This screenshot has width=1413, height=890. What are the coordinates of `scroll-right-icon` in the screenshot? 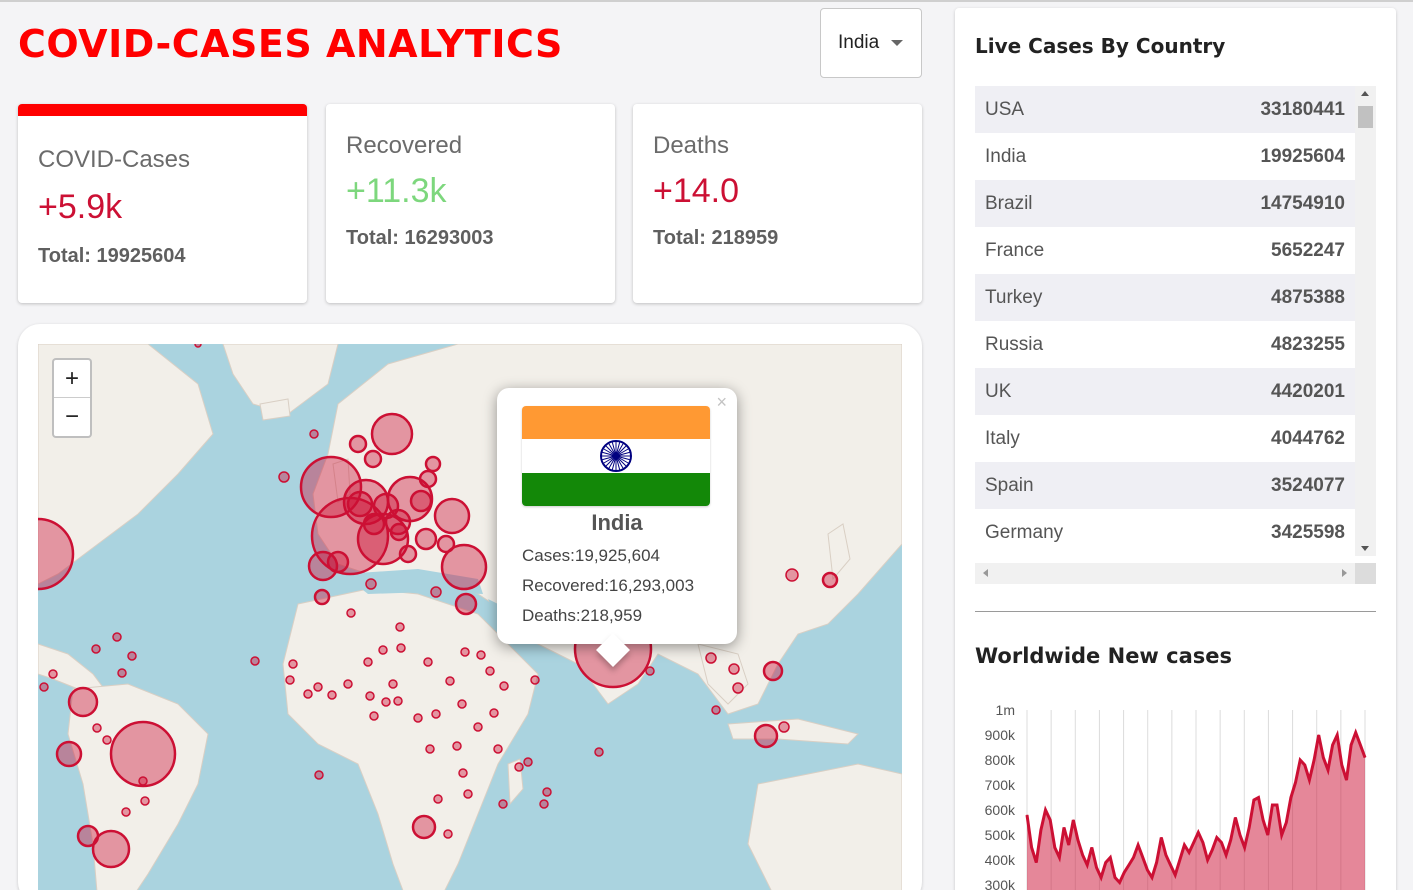 It's located at (1344, 573).